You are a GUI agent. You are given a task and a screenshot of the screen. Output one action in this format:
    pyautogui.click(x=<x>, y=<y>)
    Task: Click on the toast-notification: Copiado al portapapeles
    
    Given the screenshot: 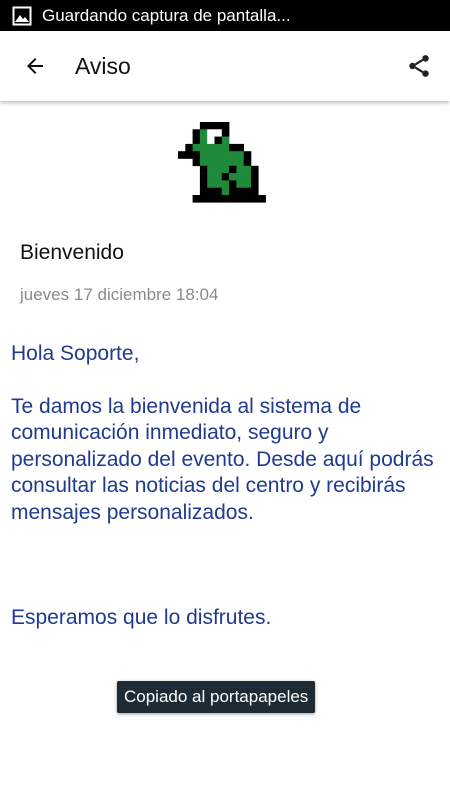 What is the action you would take?
    pyautogui.click(x=216, y=697)
    